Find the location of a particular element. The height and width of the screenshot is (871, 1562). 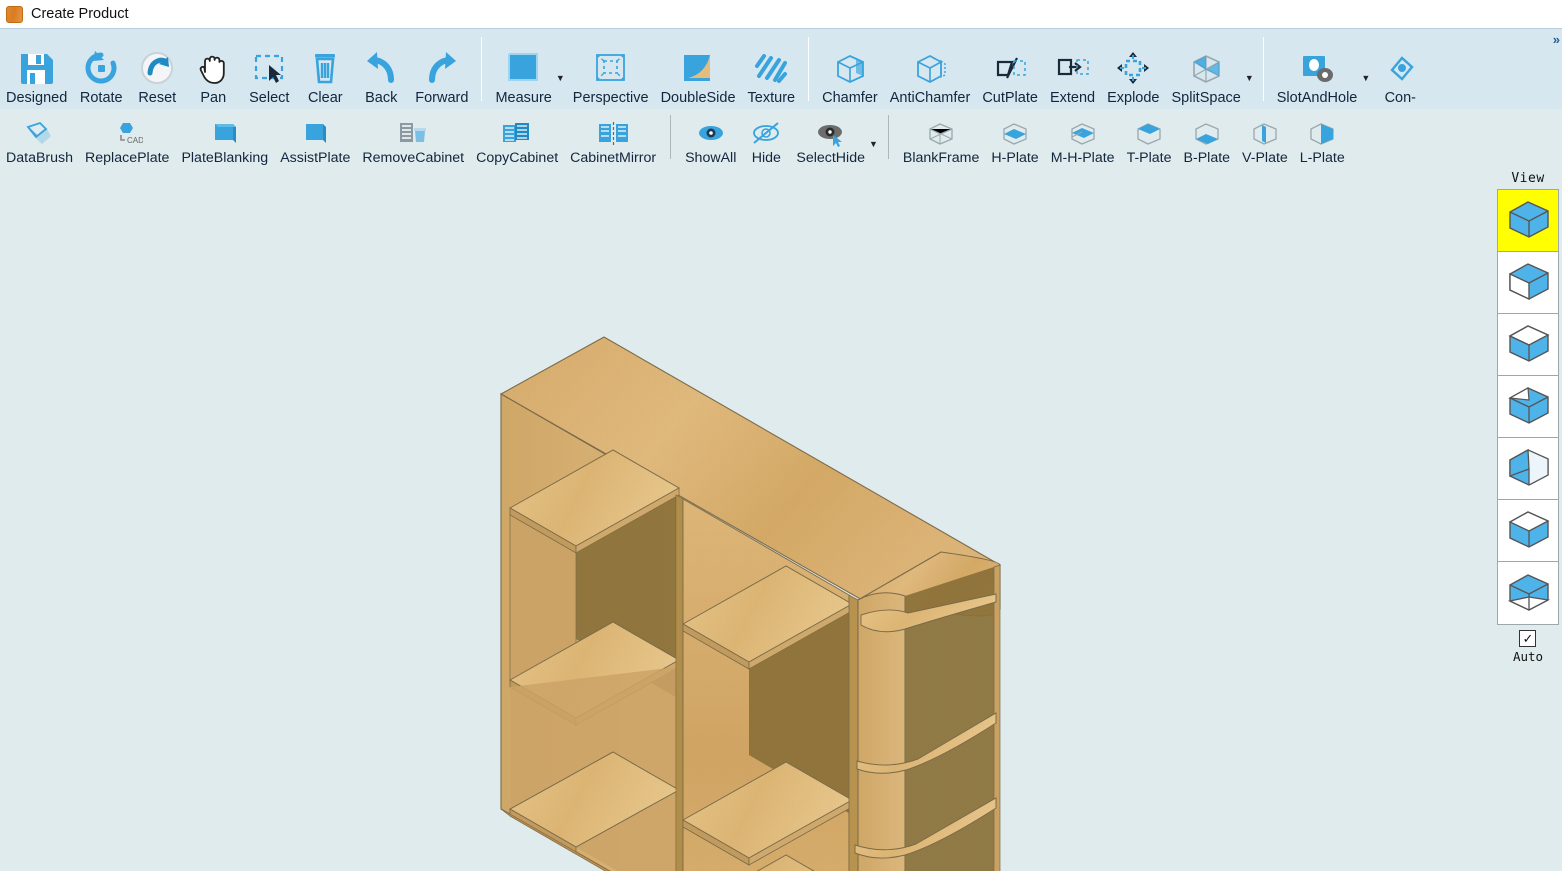

toolbar-button-t-plate: T-Plate is located at coordinates (1149, 139).